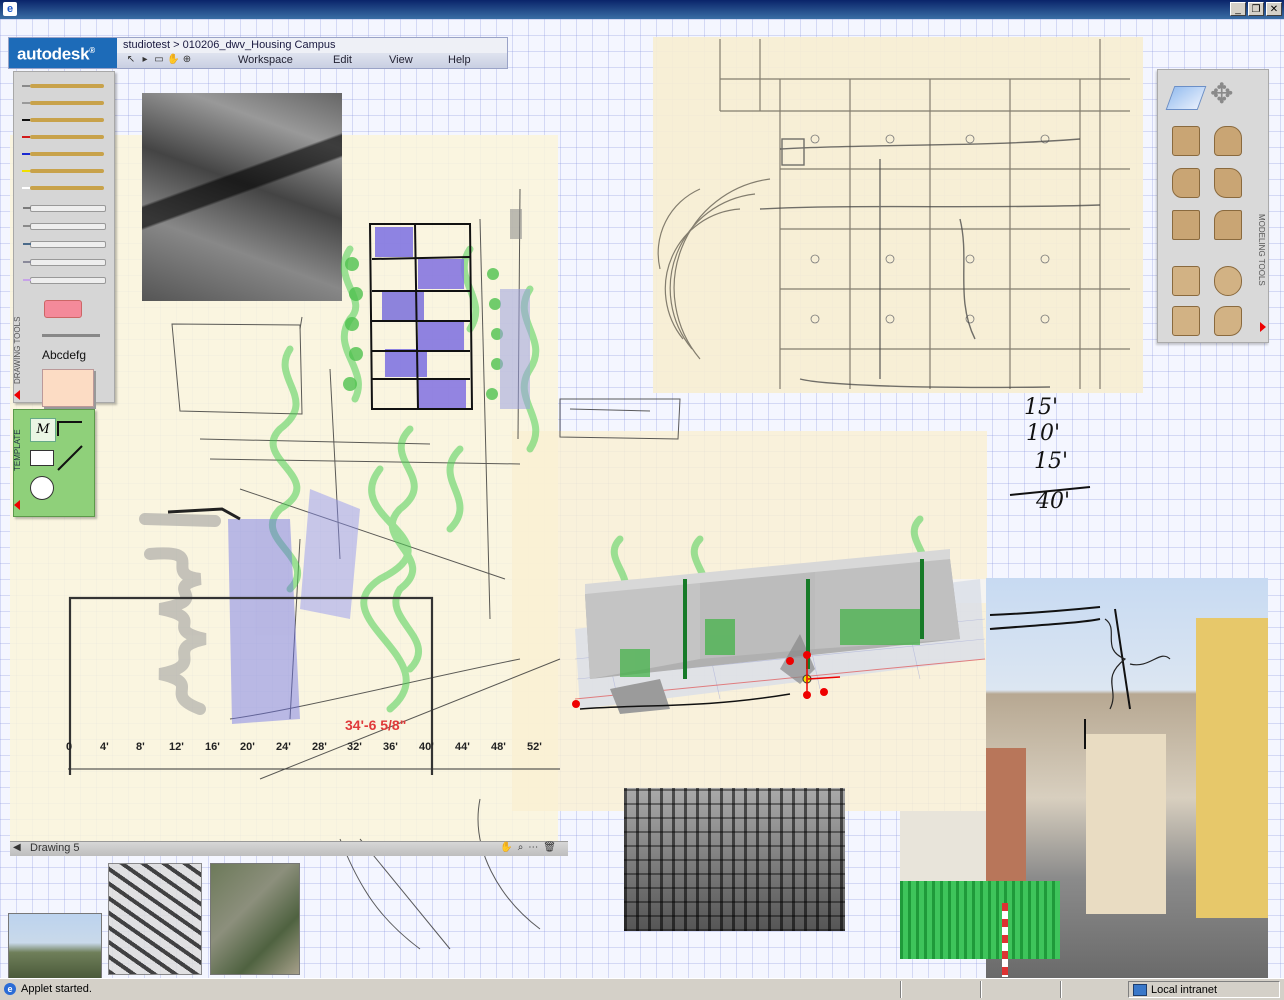 The image size is (1284, 1000). I want to click on collapse-arrow-icon, so click(17, 395).